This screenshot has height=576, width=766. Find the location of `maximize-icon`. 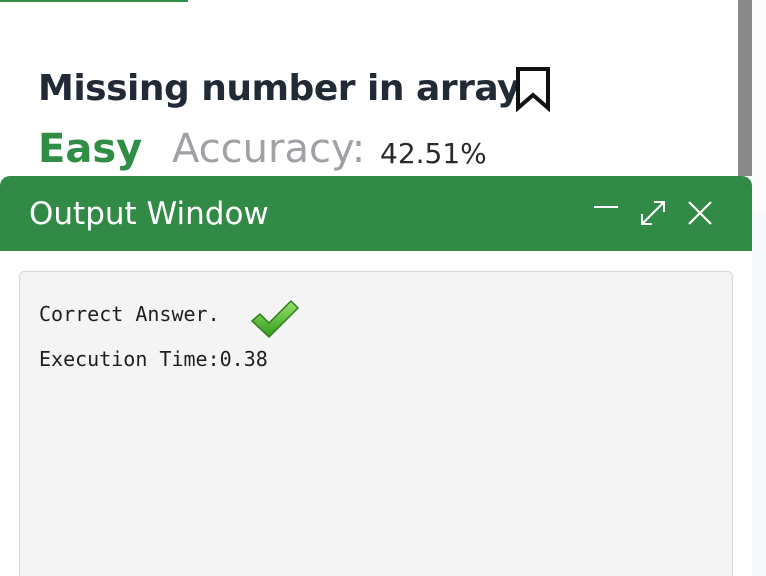

maximize-icon is located at coordinates (653, 213).